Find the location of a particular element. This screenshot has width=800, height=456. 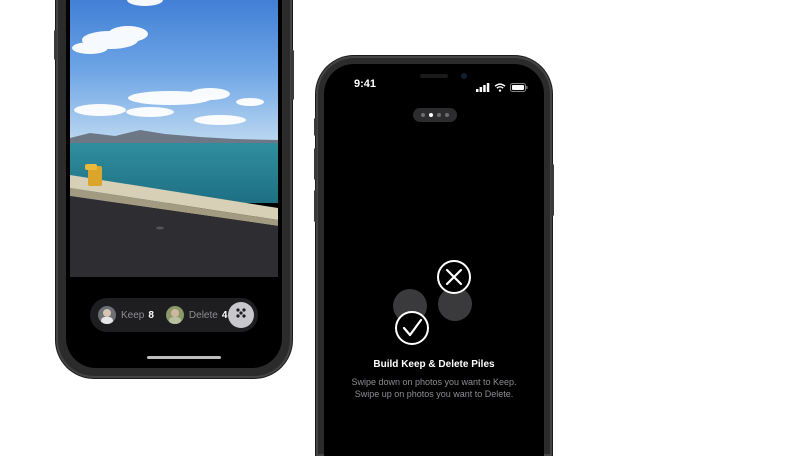

home-indicator is located at coordinates (184, 357).